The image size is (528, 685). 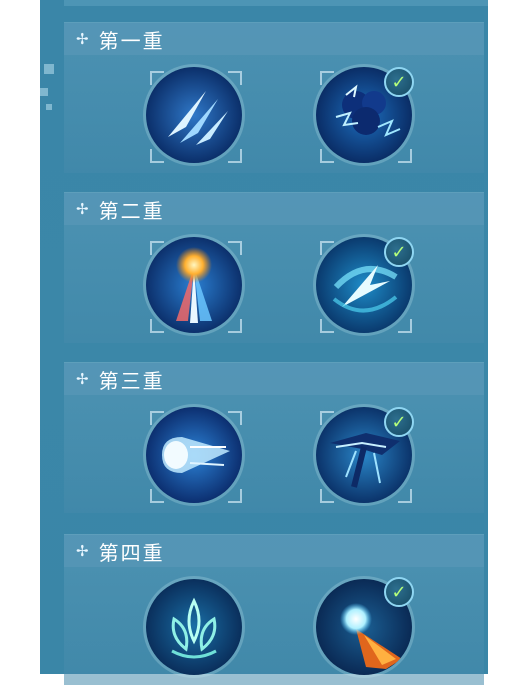 What do you see at coordinates (274, 39) in the screenshot?
I see `tier-1-header: ✢ 第一重` at bounding box center [274, 39].